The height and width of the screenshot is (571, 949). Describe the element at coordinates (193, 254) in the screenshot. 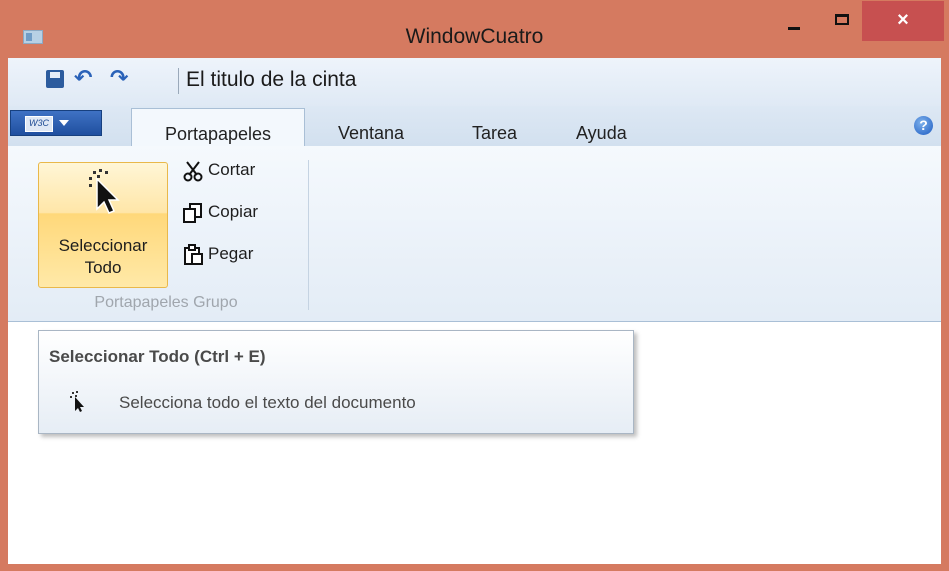

I see `paste-icon` at that location.